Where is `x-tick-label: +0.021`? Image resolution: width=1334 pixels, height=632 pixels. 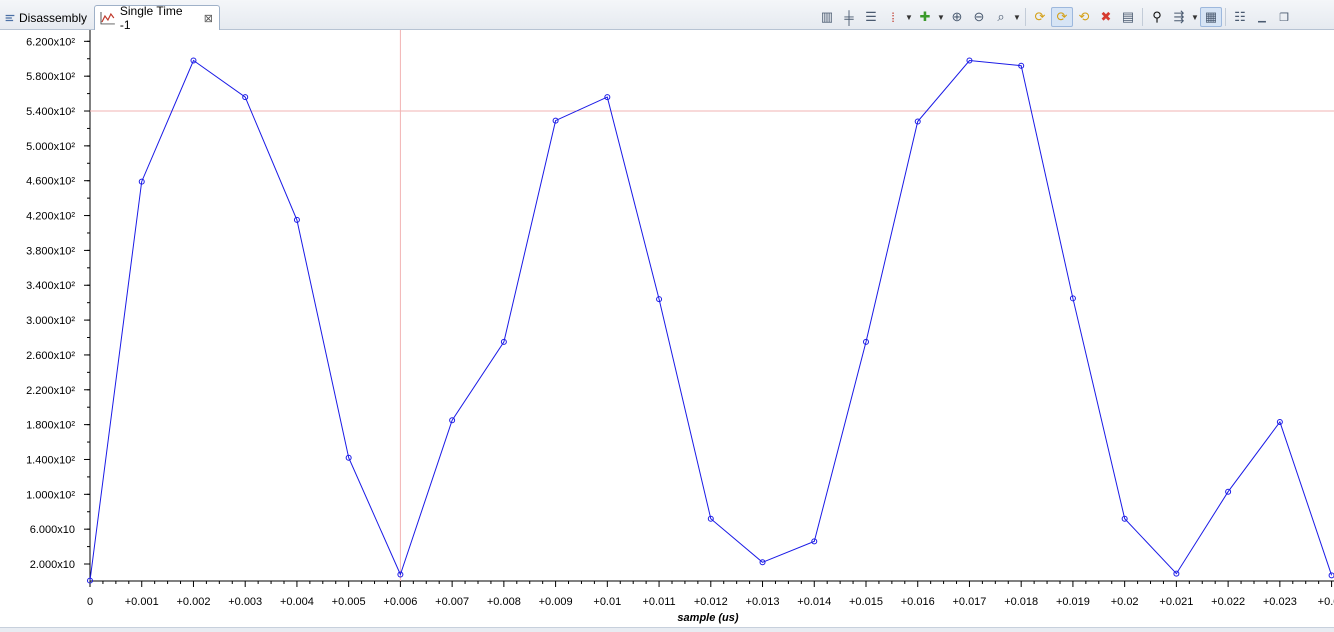 x-tick-label: +0.021 is located at coordinates (1176, 602).